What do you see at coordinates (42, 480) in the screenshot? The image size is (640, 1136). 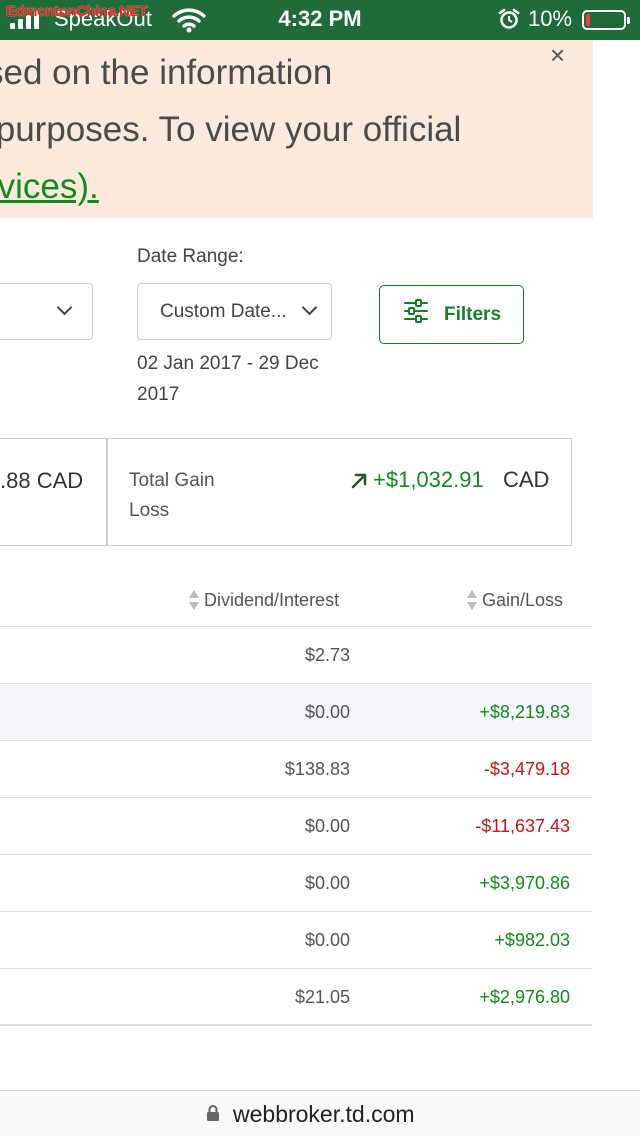 I see `summary-partial-amount: .88 CAD` at bounding box center [42, 480].